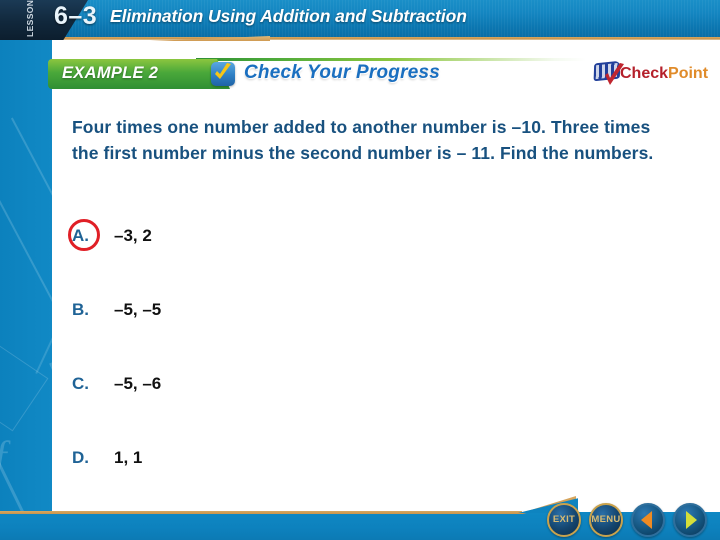  I want to click on checkpoint-wordmark: CheckPoint, so click(664, 74).